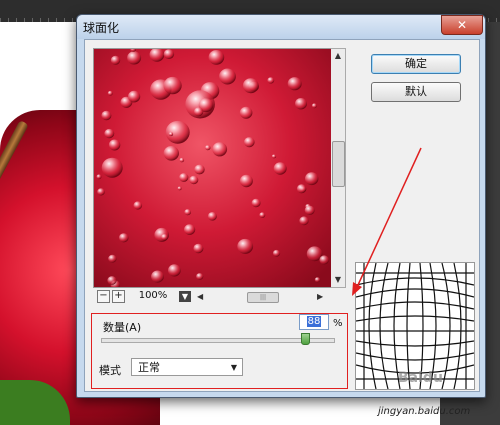  I want to click on zoom-dropdown-button: ▼, so click(185, 296).